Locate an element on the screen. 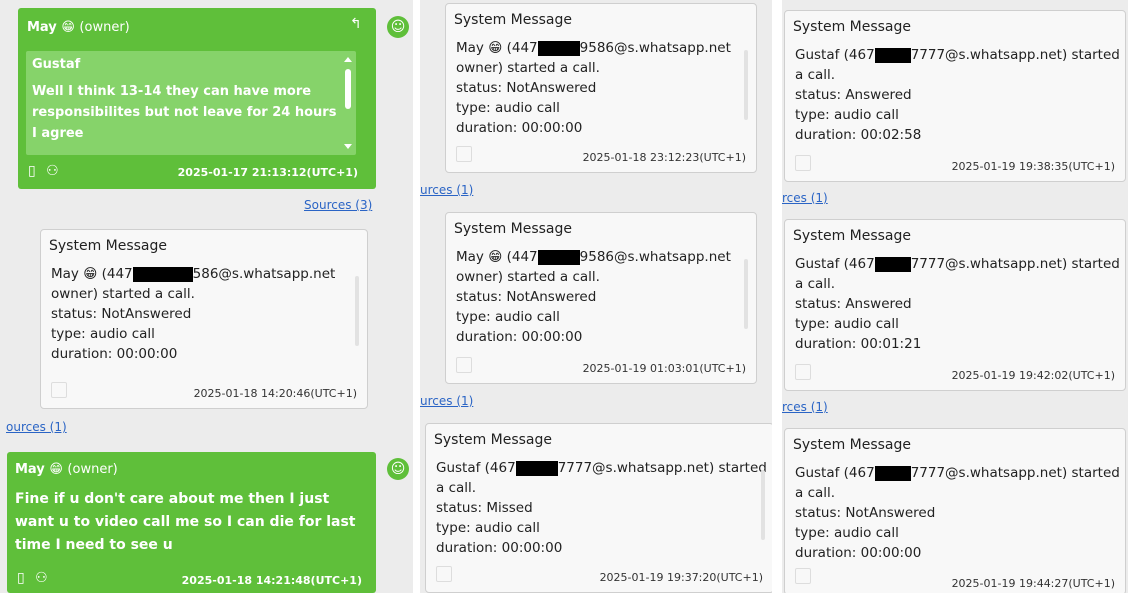 The height and width of the screenshot is (593, 1128). card-timestamp: 2025-01-19 01:03:01(UTC+1) is located at coordinates (664, 368).